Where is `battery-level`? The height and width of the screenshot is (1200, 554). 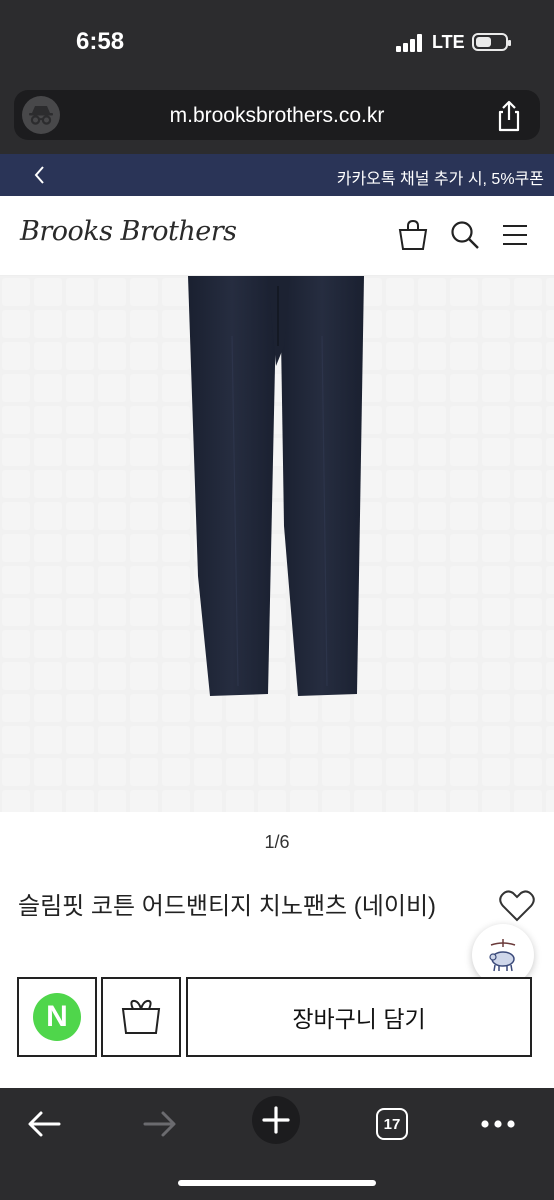 battery-level is located at coordinates (483, 42).